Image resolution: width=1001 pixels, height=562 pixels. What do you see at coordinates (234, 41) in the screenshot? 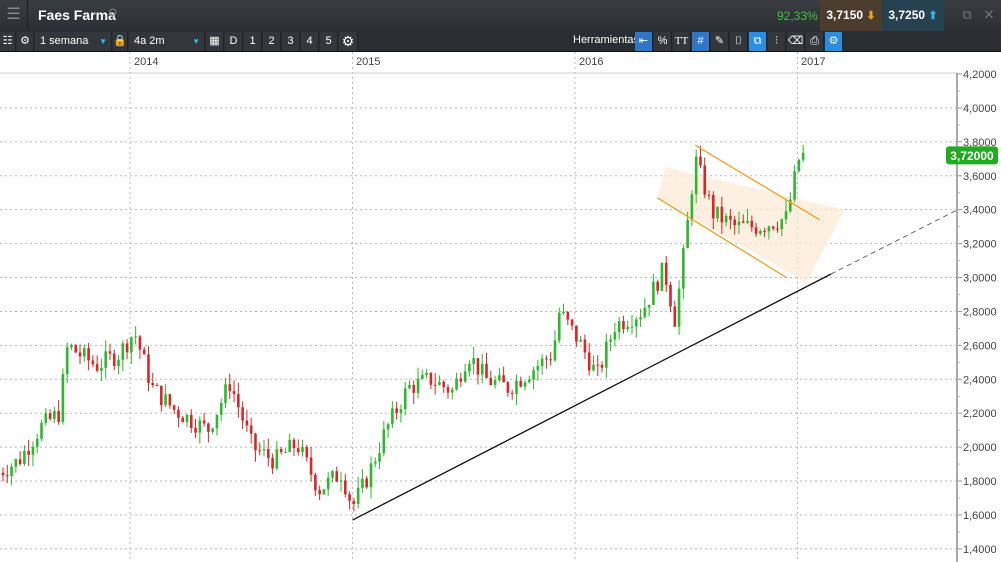
I see `period-d: D` at bounding box center [234, 41].